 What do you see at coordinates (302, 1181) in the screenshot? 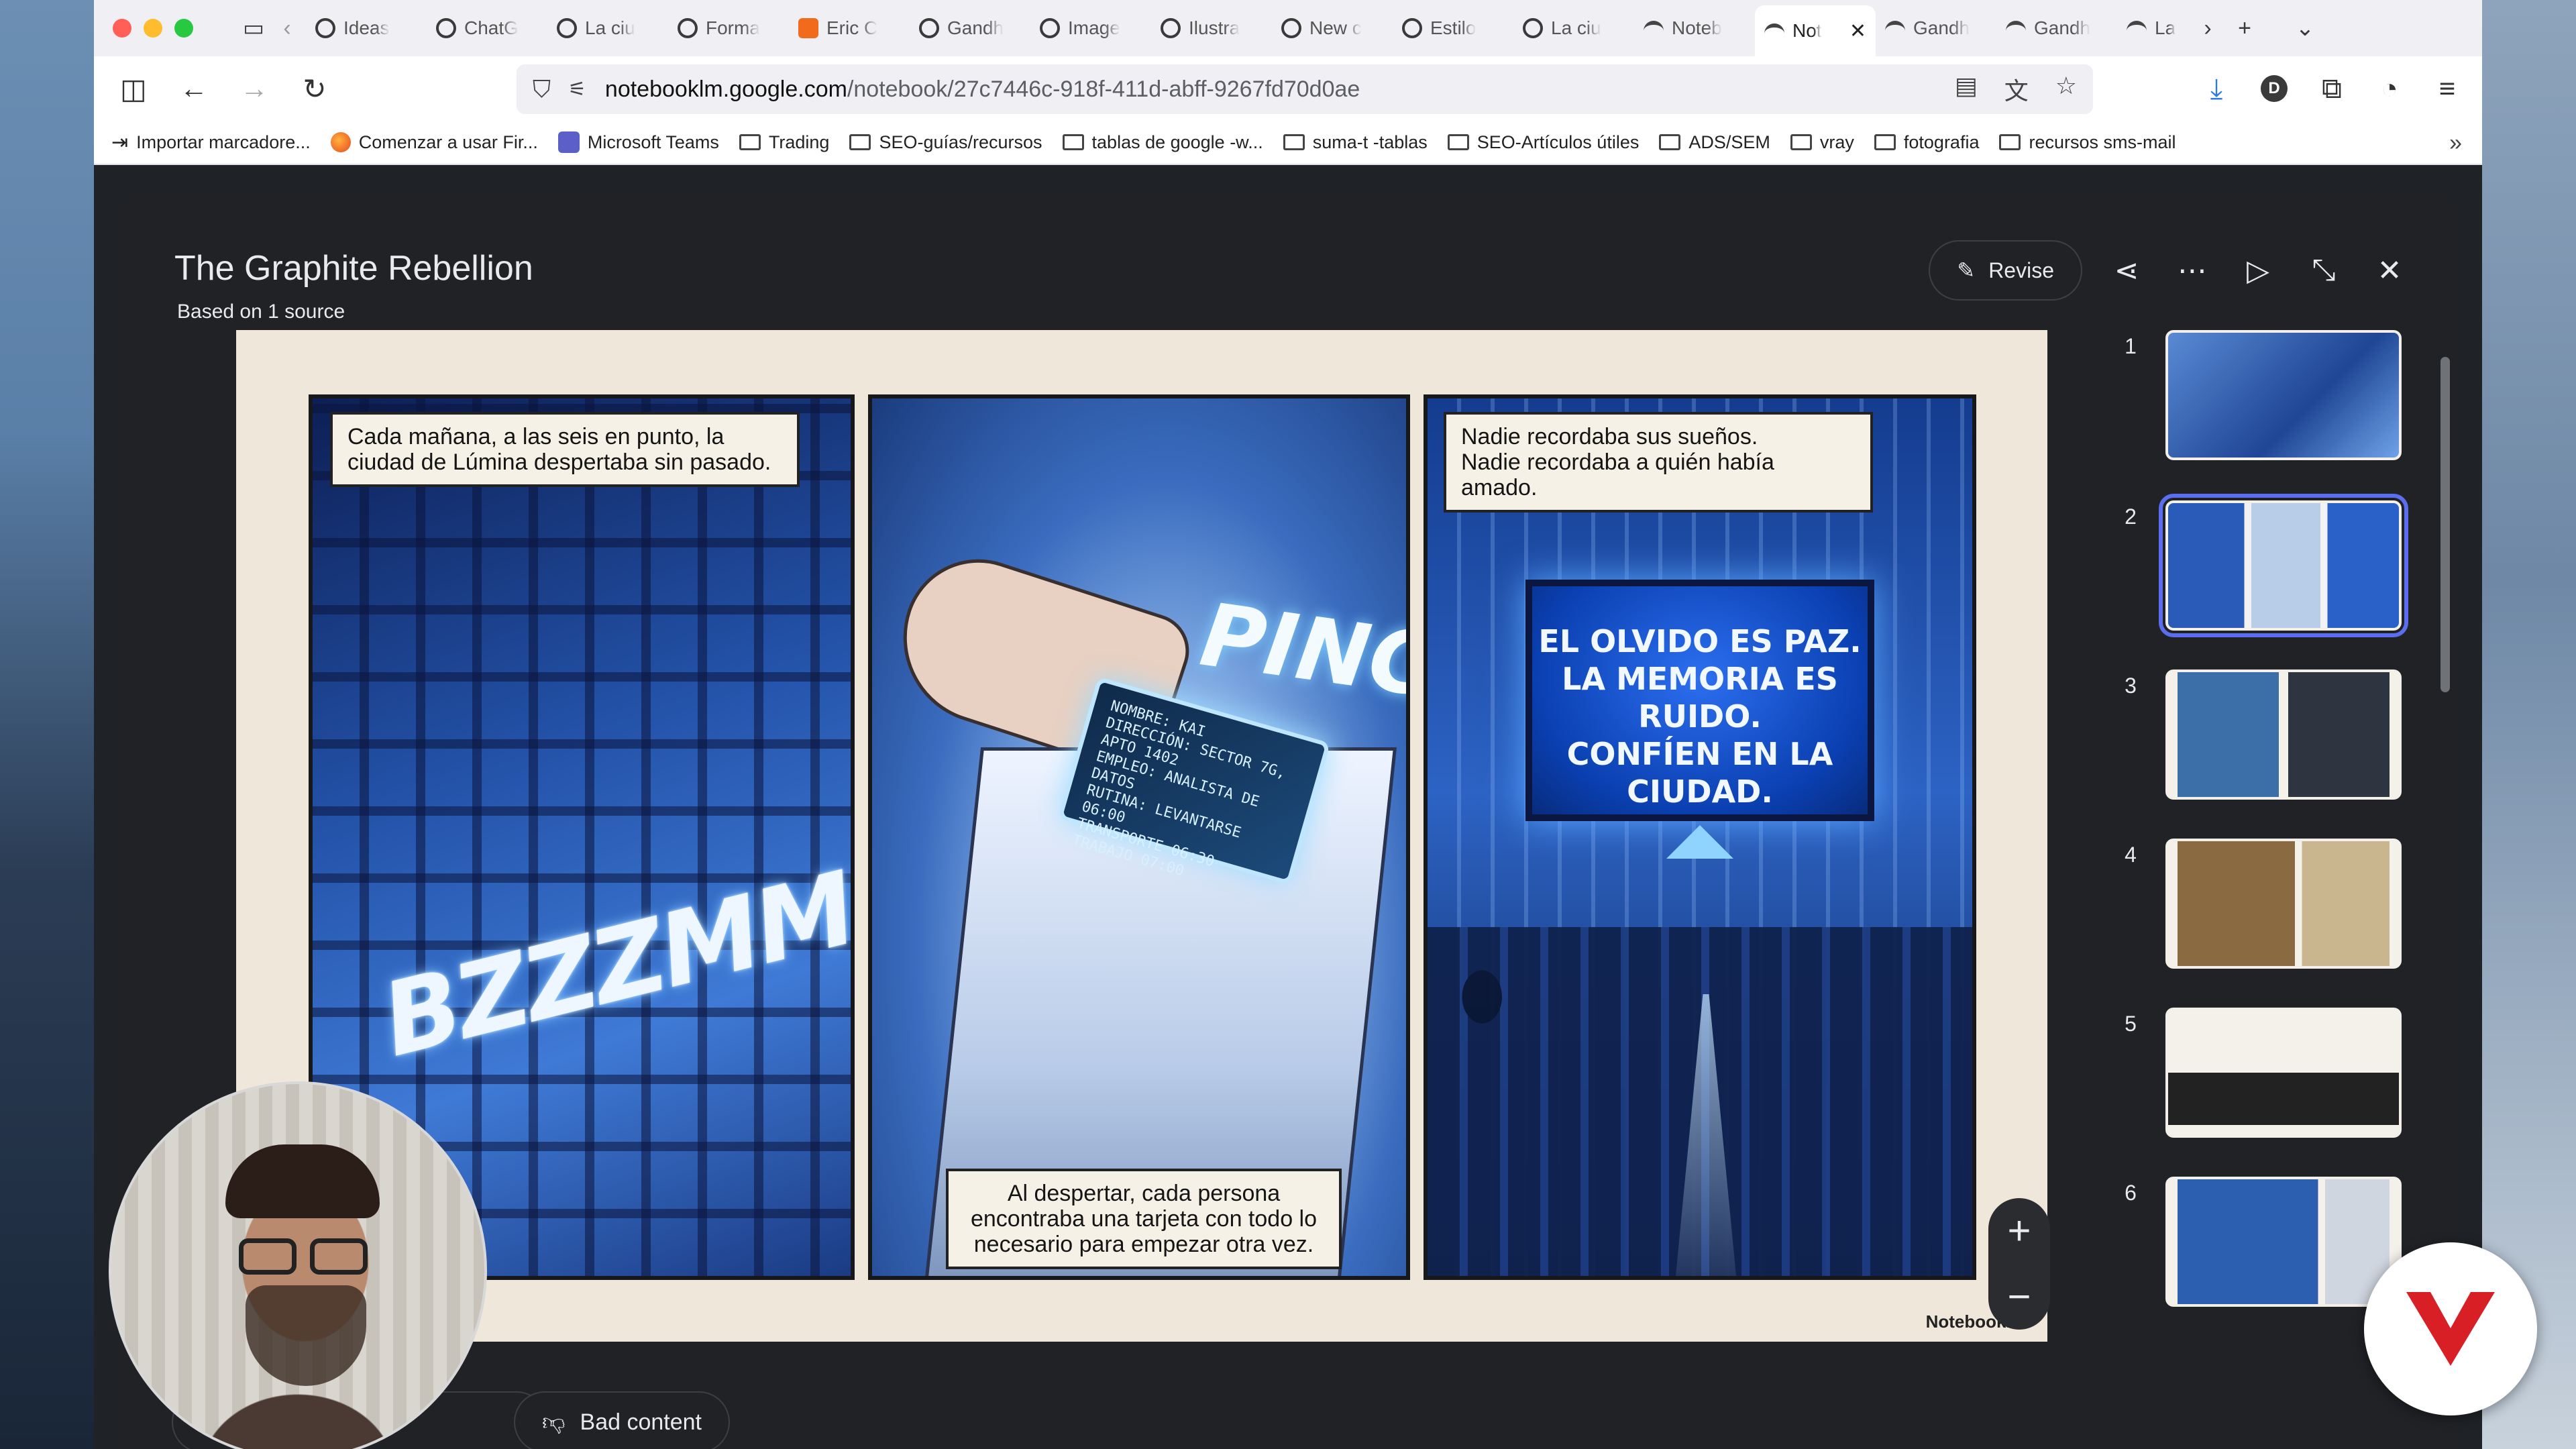
I see `webcam-person-hair` at bounding box center [302, 1181].